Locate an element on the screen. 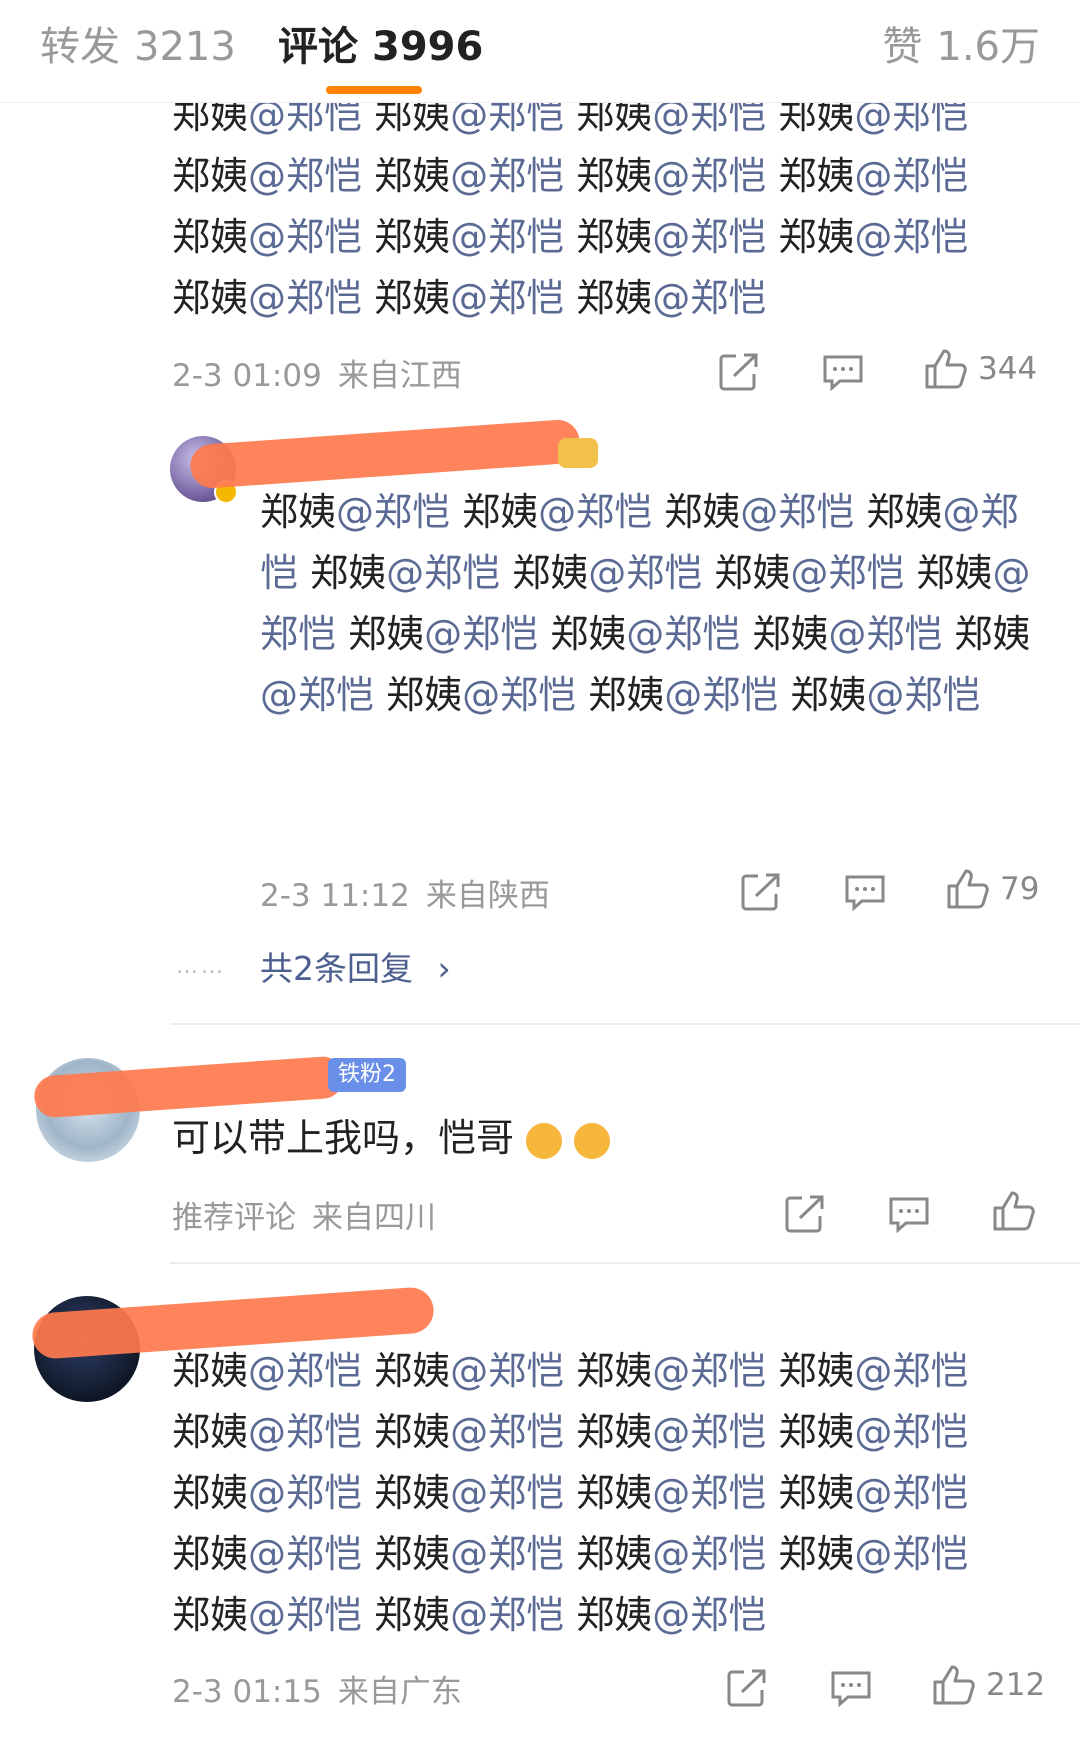 This screenshot has height=1754, width=1080. comment-3-reply-button is located at coordinates (909, 1215).